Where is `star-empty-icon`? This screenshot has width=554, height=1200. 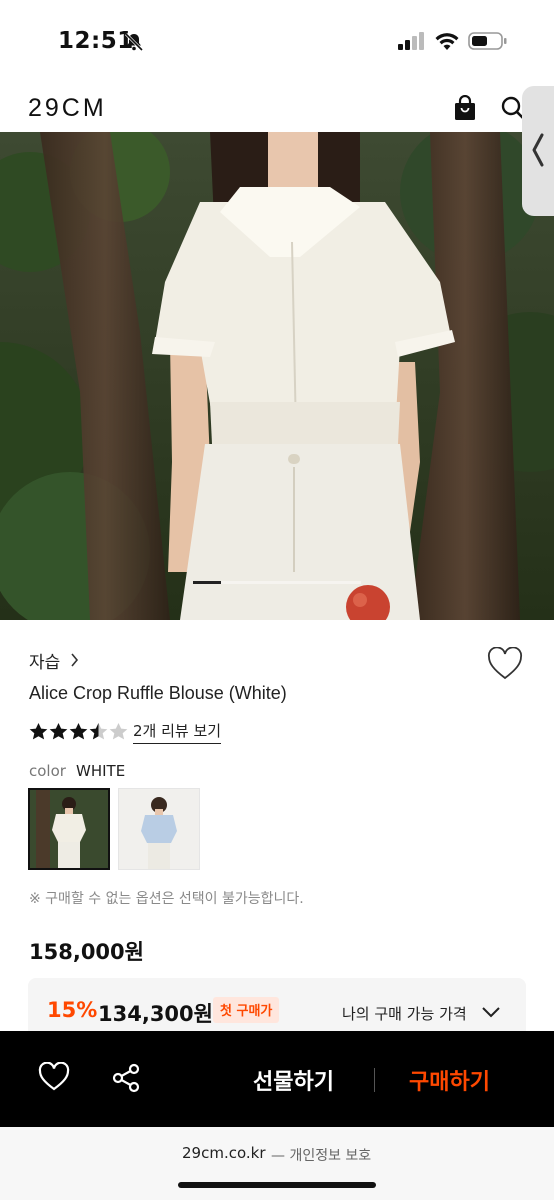
star-empty-icon is located at coordinates (118, 731).